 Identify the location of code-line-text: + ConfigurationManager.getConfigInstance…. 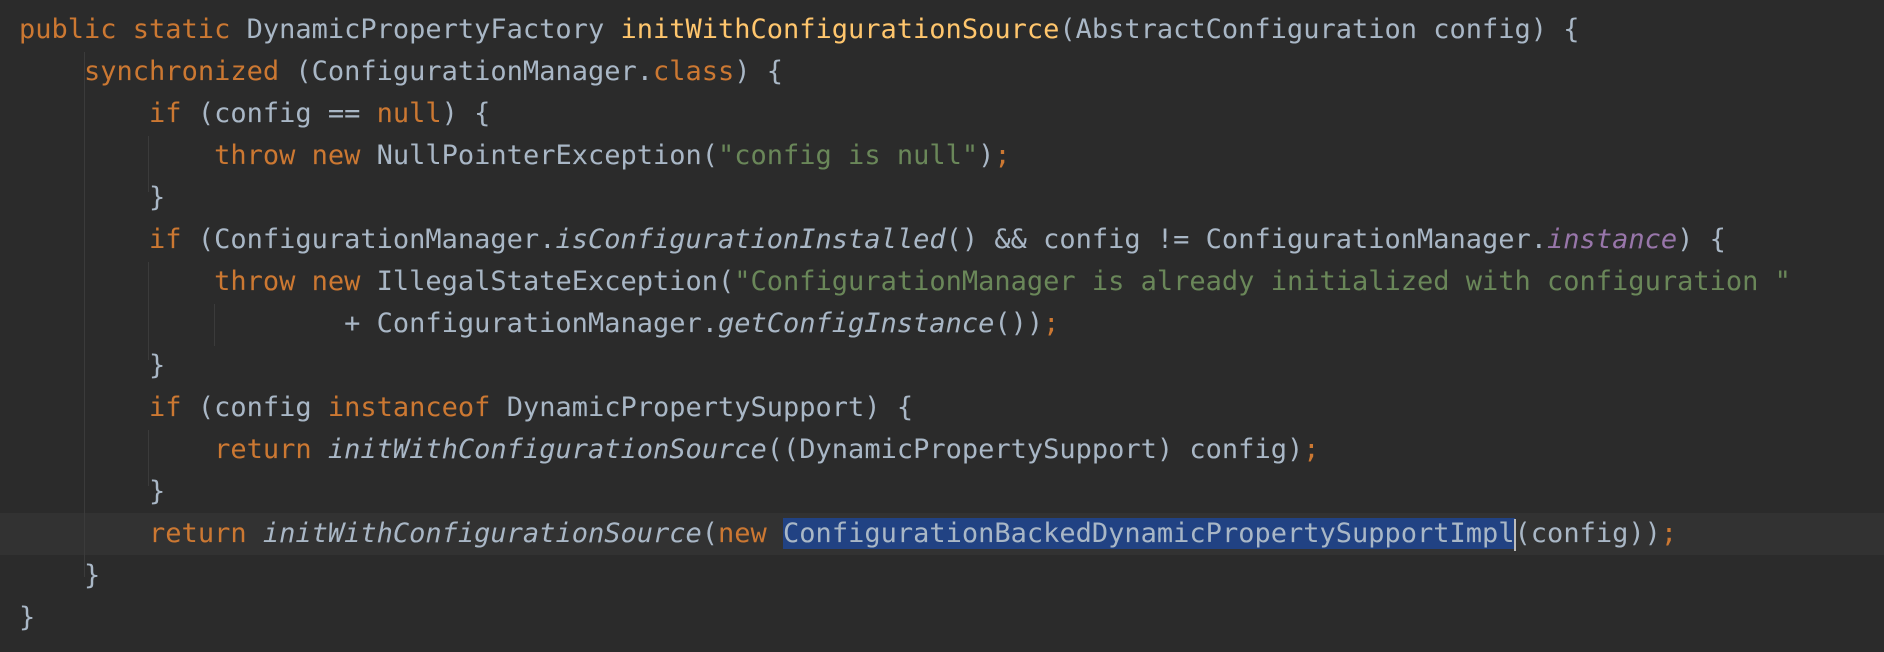
(539, 324).